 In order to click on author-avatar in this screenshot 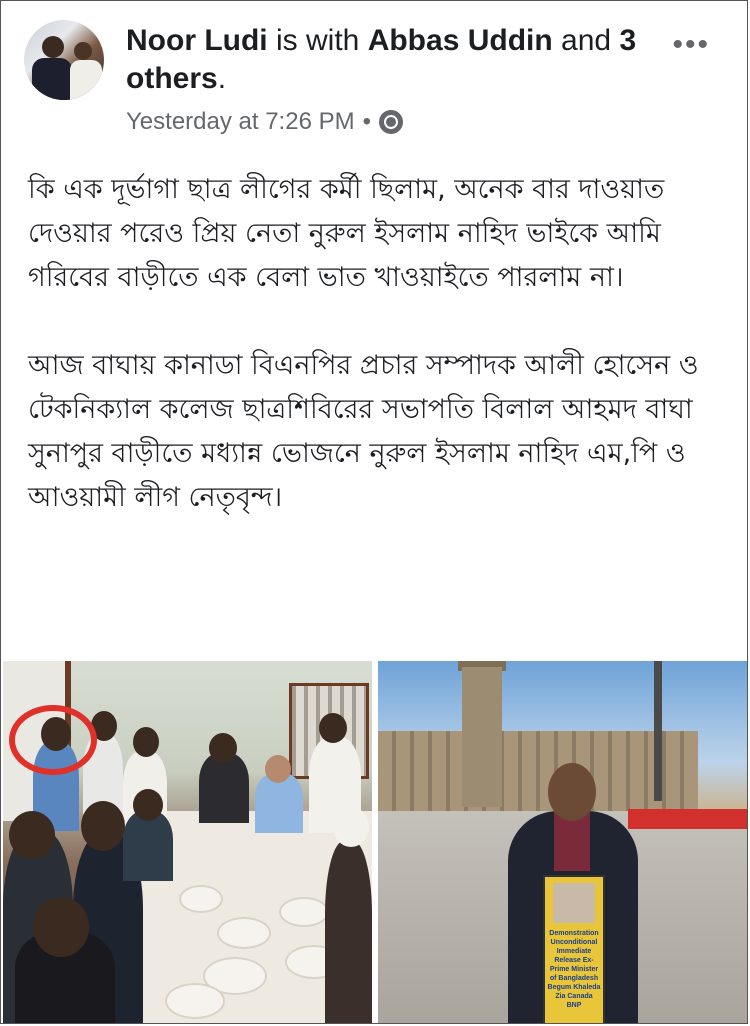, I will do `click(64, 60)`.